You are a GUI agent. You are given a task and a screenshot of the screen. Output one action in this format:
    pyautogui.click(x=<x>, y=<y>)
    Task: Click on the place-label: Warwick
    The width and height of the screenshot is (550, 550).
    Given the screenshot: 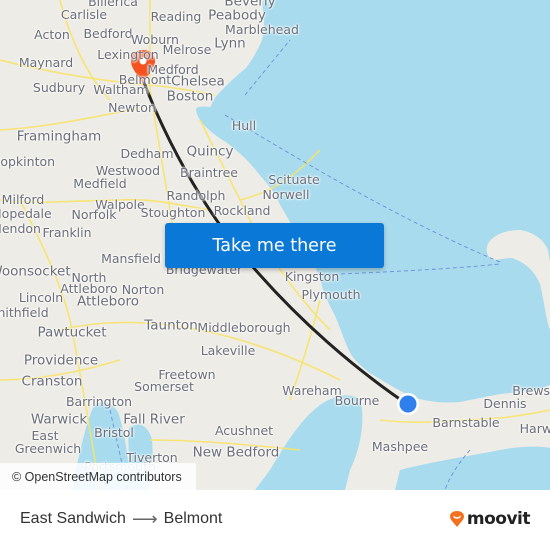 What is the action you would take?
    pyautogui.click(x=59, y=419)
    